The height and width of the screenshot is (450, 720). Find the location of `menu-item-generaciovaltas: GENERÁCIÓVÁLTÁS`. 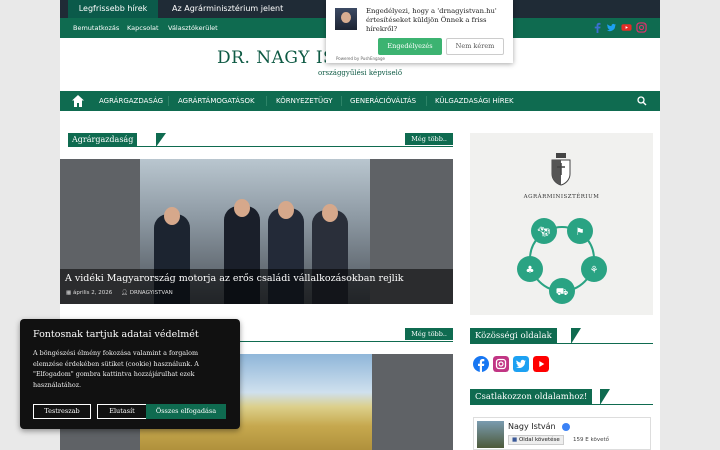

menu-item-generaciovaltas: GENERÁCIÓVÁLTÁS is located at coordinates (383, 101).